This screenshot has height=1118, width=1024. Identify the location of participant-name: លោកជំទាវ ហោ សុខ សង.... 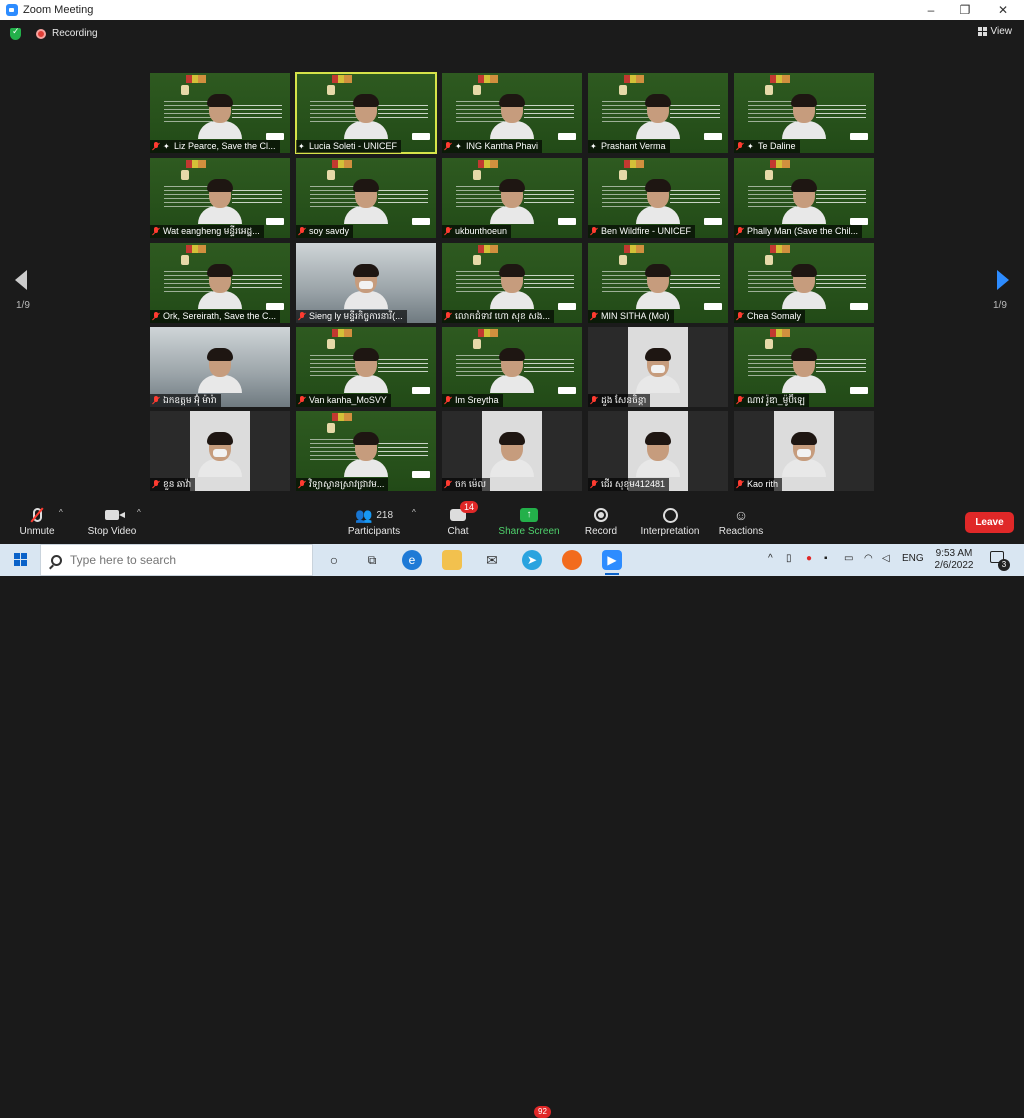
(502, 316).